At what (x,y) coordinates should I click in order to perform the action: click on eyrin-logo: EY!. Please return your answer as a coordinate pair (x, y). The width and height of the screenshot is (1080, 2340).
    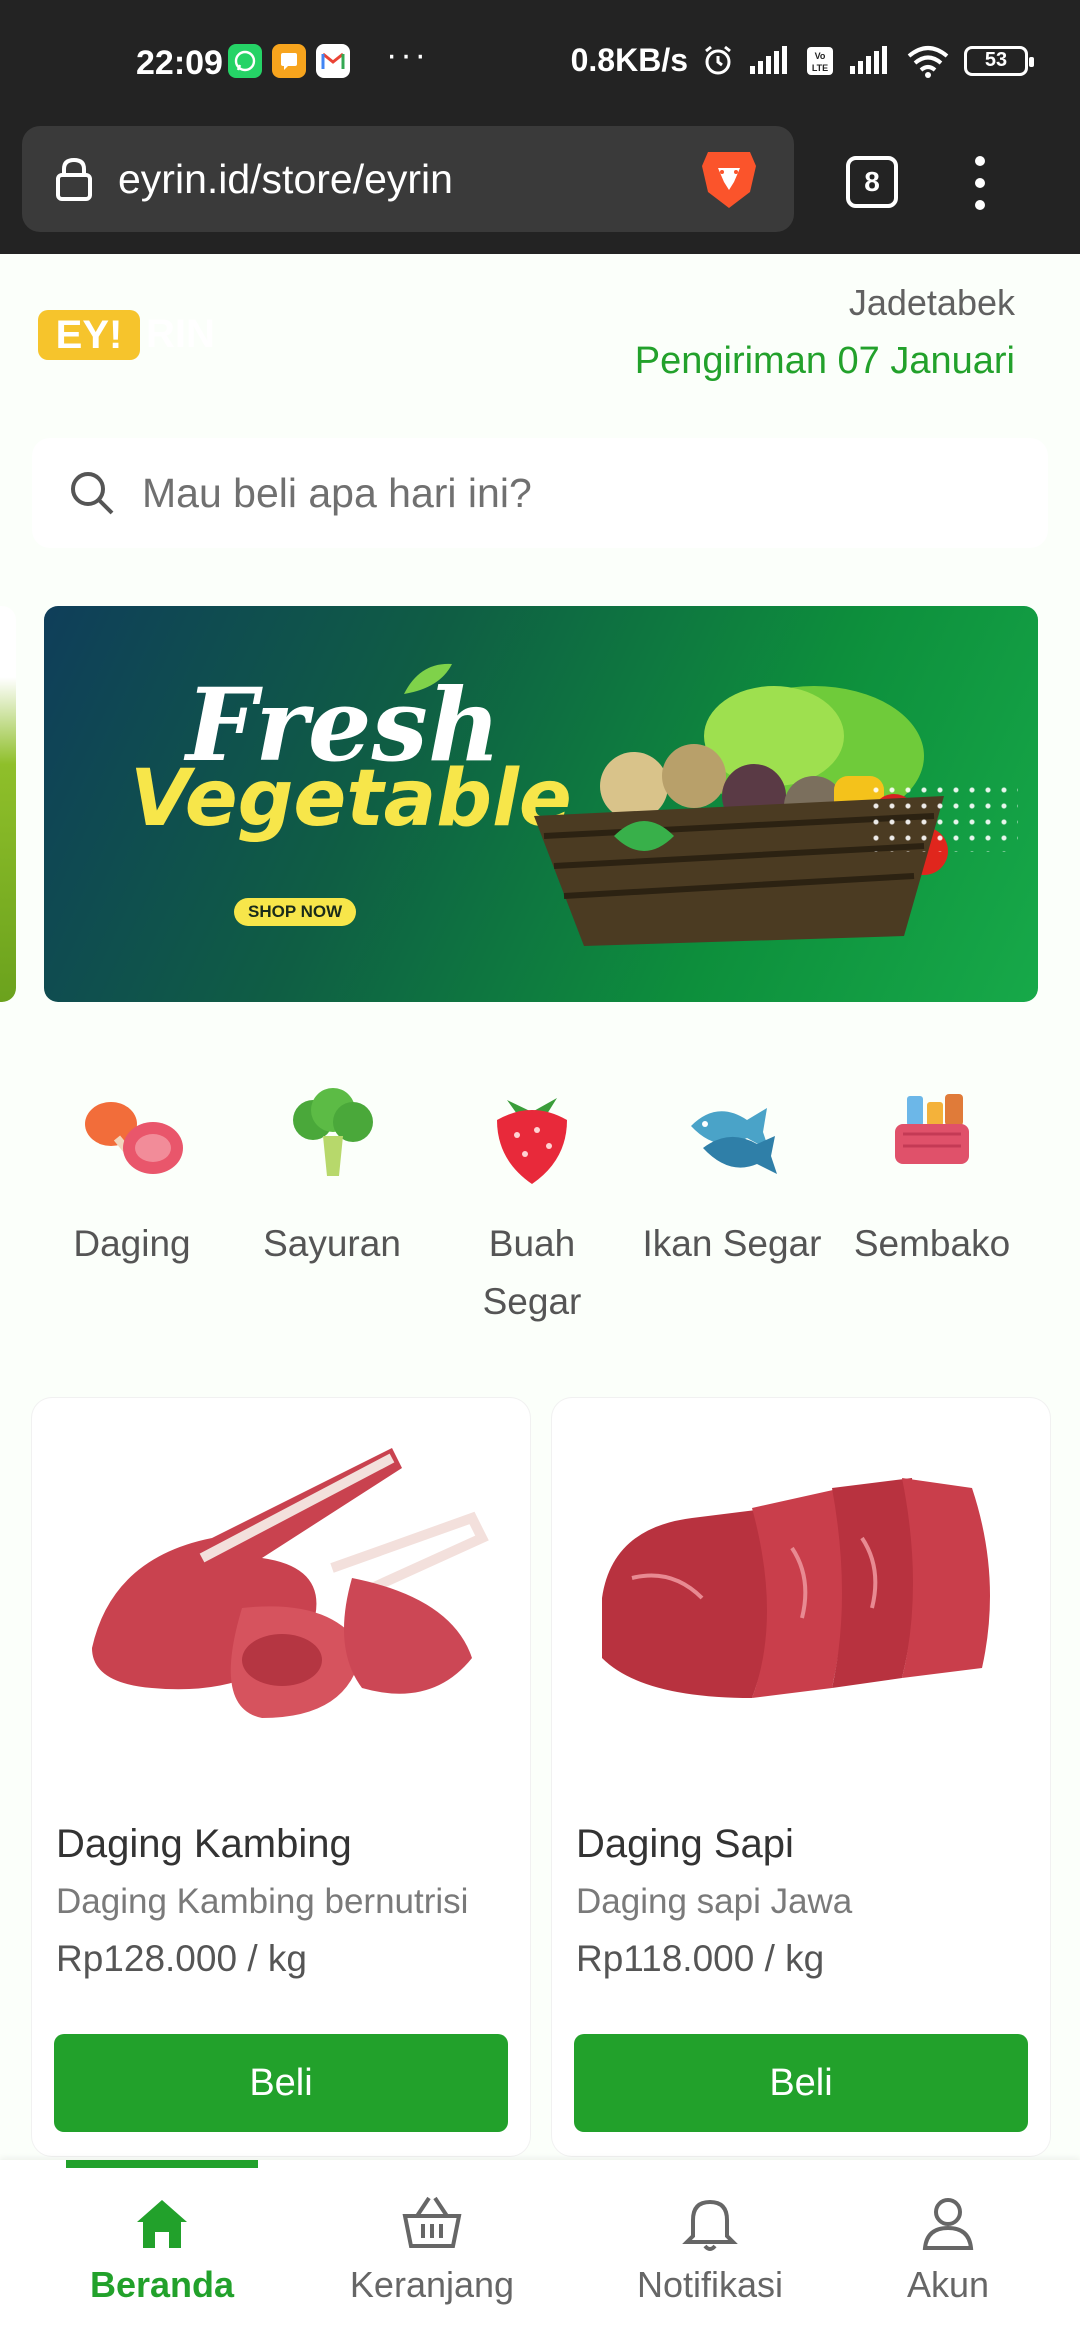
    Looking at the image, I should click on (89, 335).